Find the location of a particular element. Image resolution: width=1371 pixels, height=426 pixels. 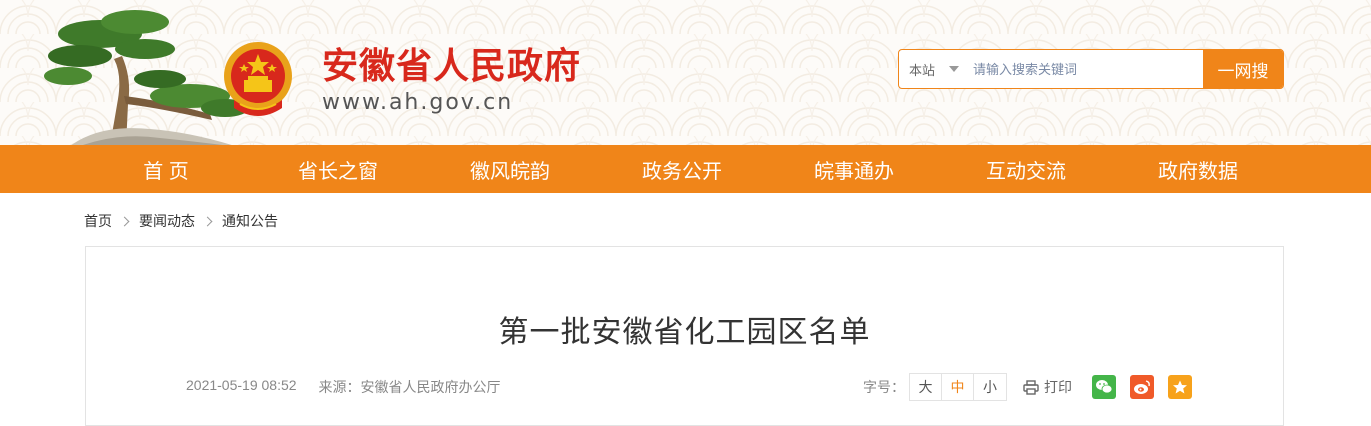

source-label: 来源： is located at coordinates (339, 387).